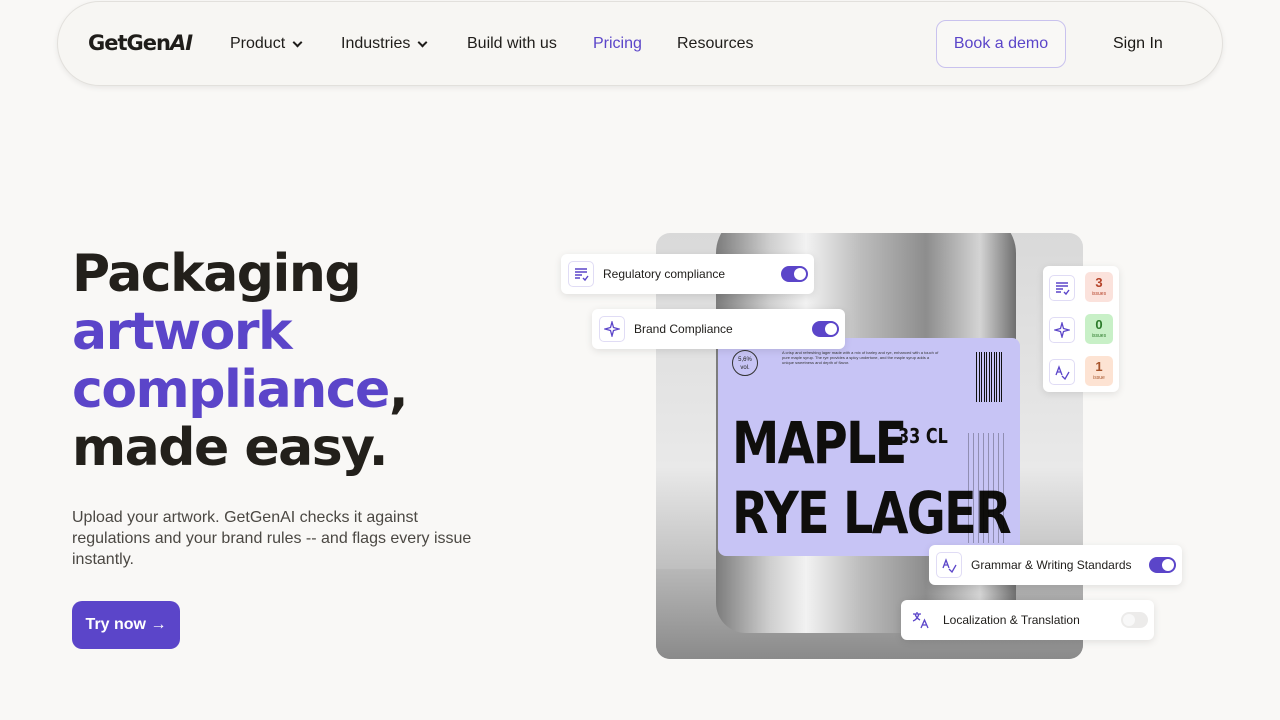  Describe the element at coordinates (376, 43) in the screenshot. I see `nav-industries-label: Industries` at that location.